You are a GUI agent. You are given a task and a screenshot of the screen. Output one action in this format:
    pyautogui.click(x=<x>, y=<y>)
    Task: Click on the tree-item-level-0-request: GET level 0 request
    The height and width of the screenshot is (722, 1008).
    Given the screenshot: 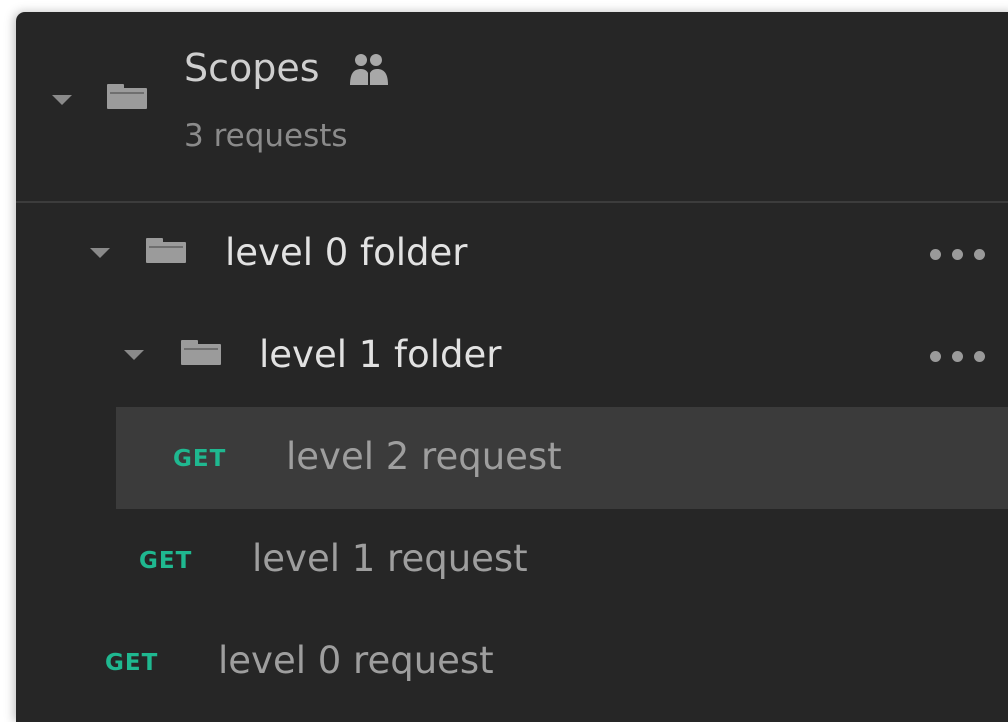 What is the action you would take?
    pyautogui.click(x=512, y=662)
    